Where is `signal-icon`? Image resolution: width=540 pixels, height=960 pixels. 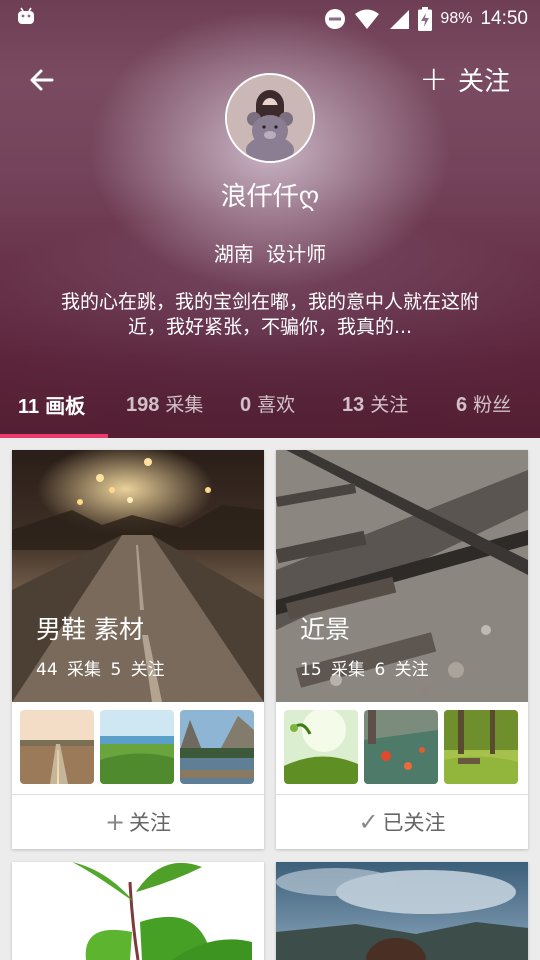 signal-icon is located at coordinates (400, 19).